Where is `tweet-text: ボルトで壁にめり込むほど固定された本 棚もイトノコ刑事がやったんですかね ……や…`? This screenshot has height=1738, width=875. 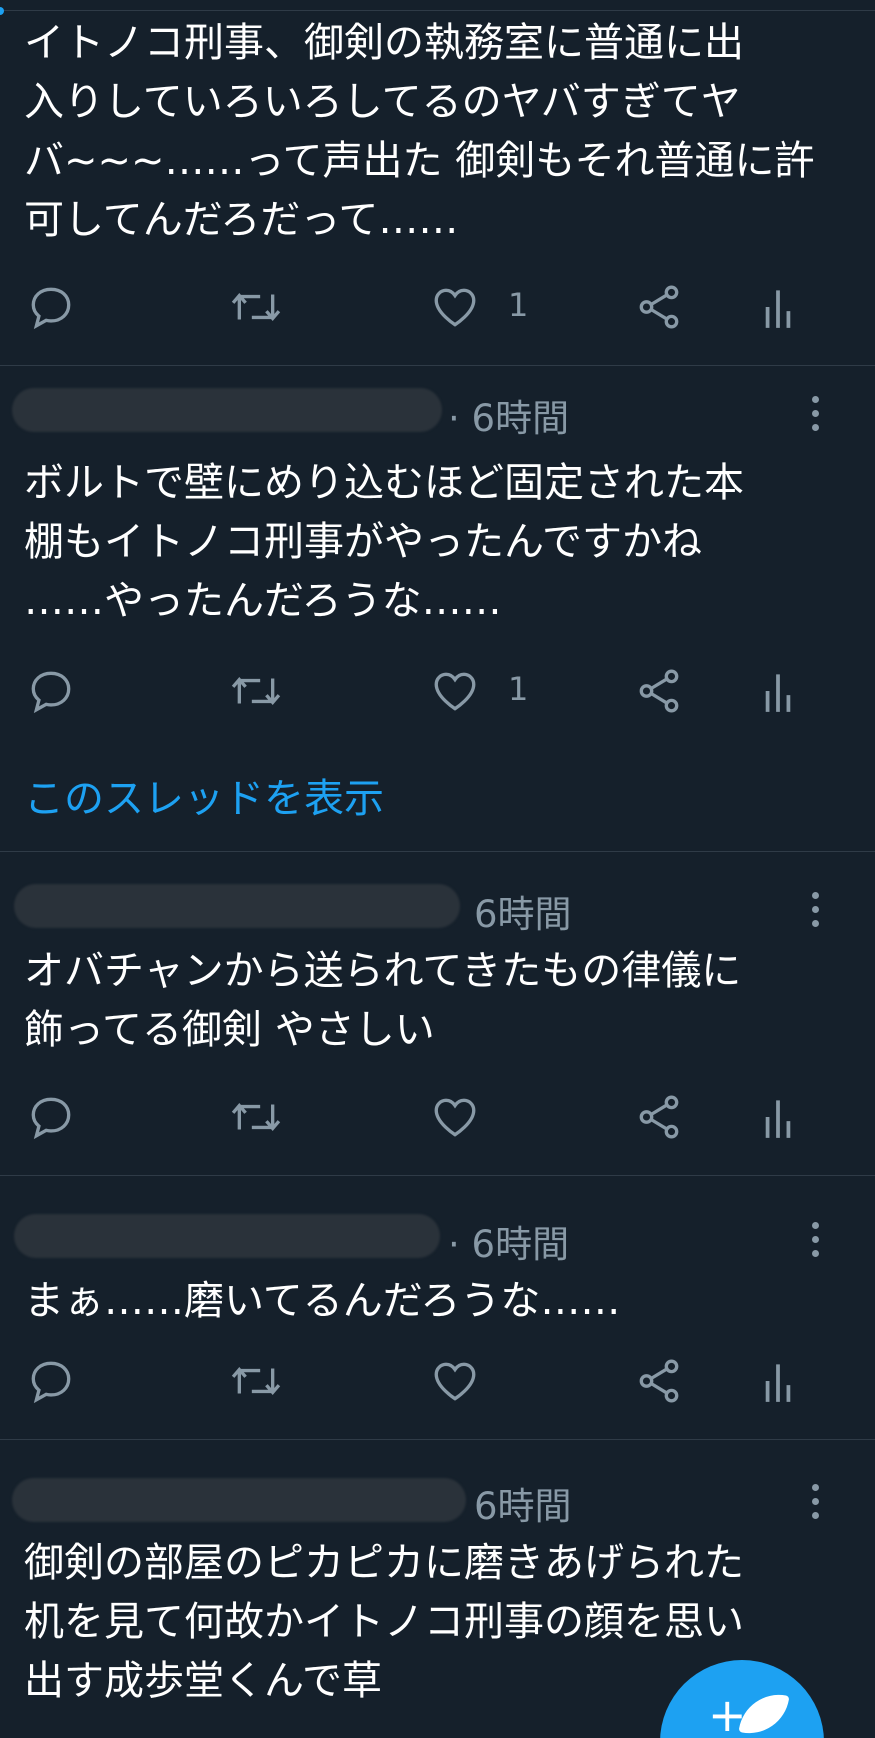
tweet-text: ボルトで壁にめり込むほど固定された本 棚もイトノコ刑事がやったんですかね ……や… is located at coordinates (384, 542).